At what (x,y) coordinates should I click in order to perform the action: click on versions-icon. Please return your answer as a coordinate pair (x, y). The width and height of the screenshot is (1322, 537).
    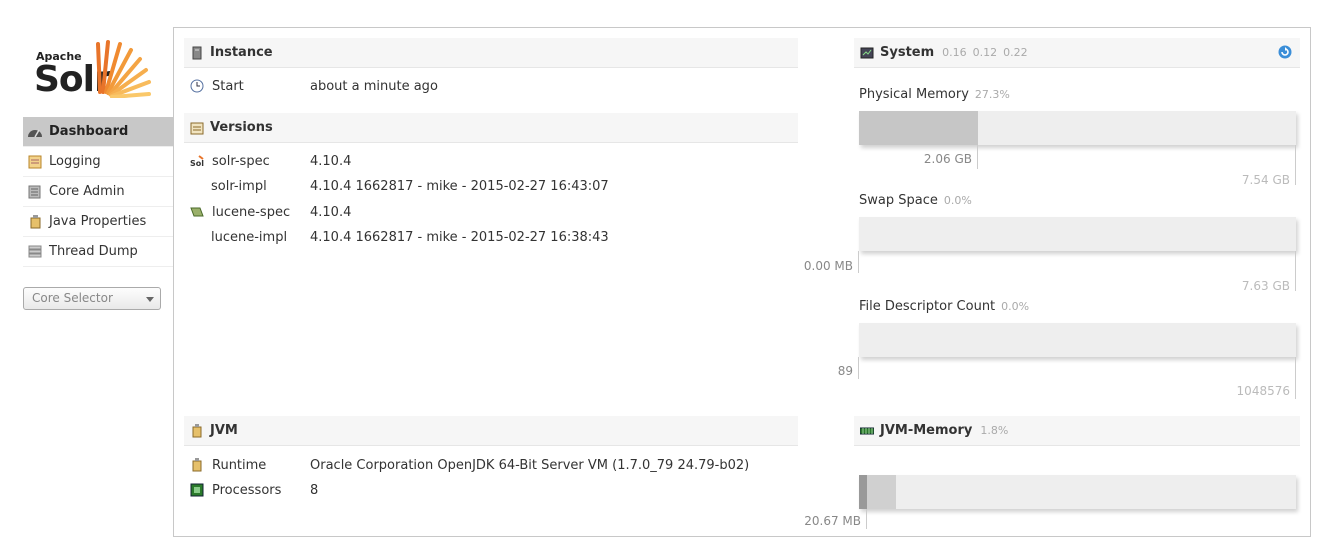
    Looking at the image, I should click on (197, 128).